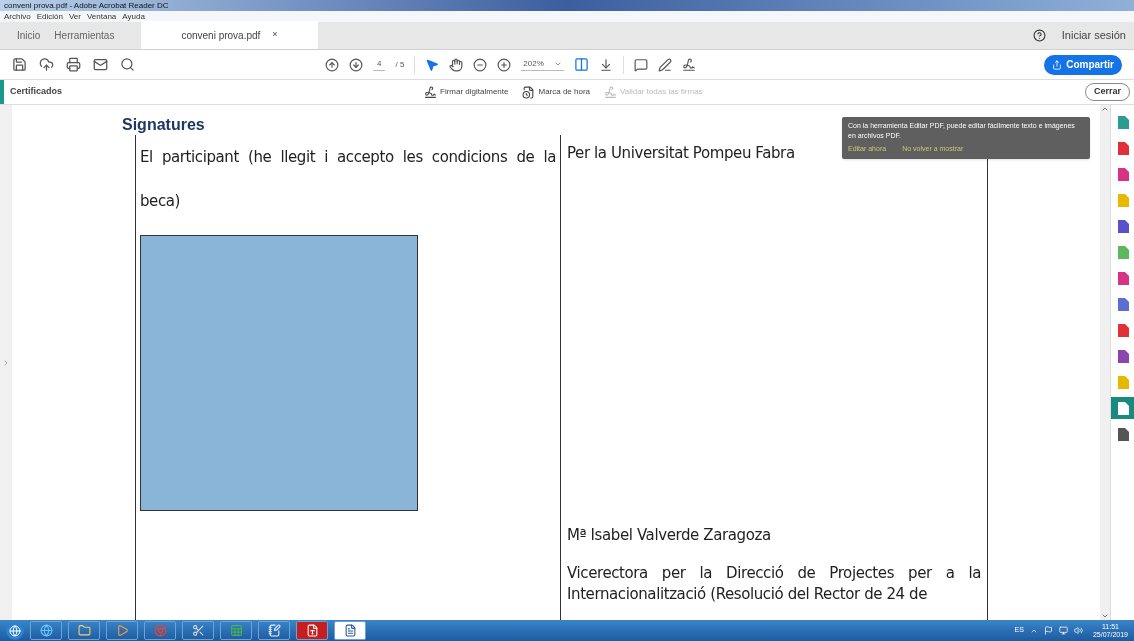  I want to click on mail-icon, so click(100, 64).